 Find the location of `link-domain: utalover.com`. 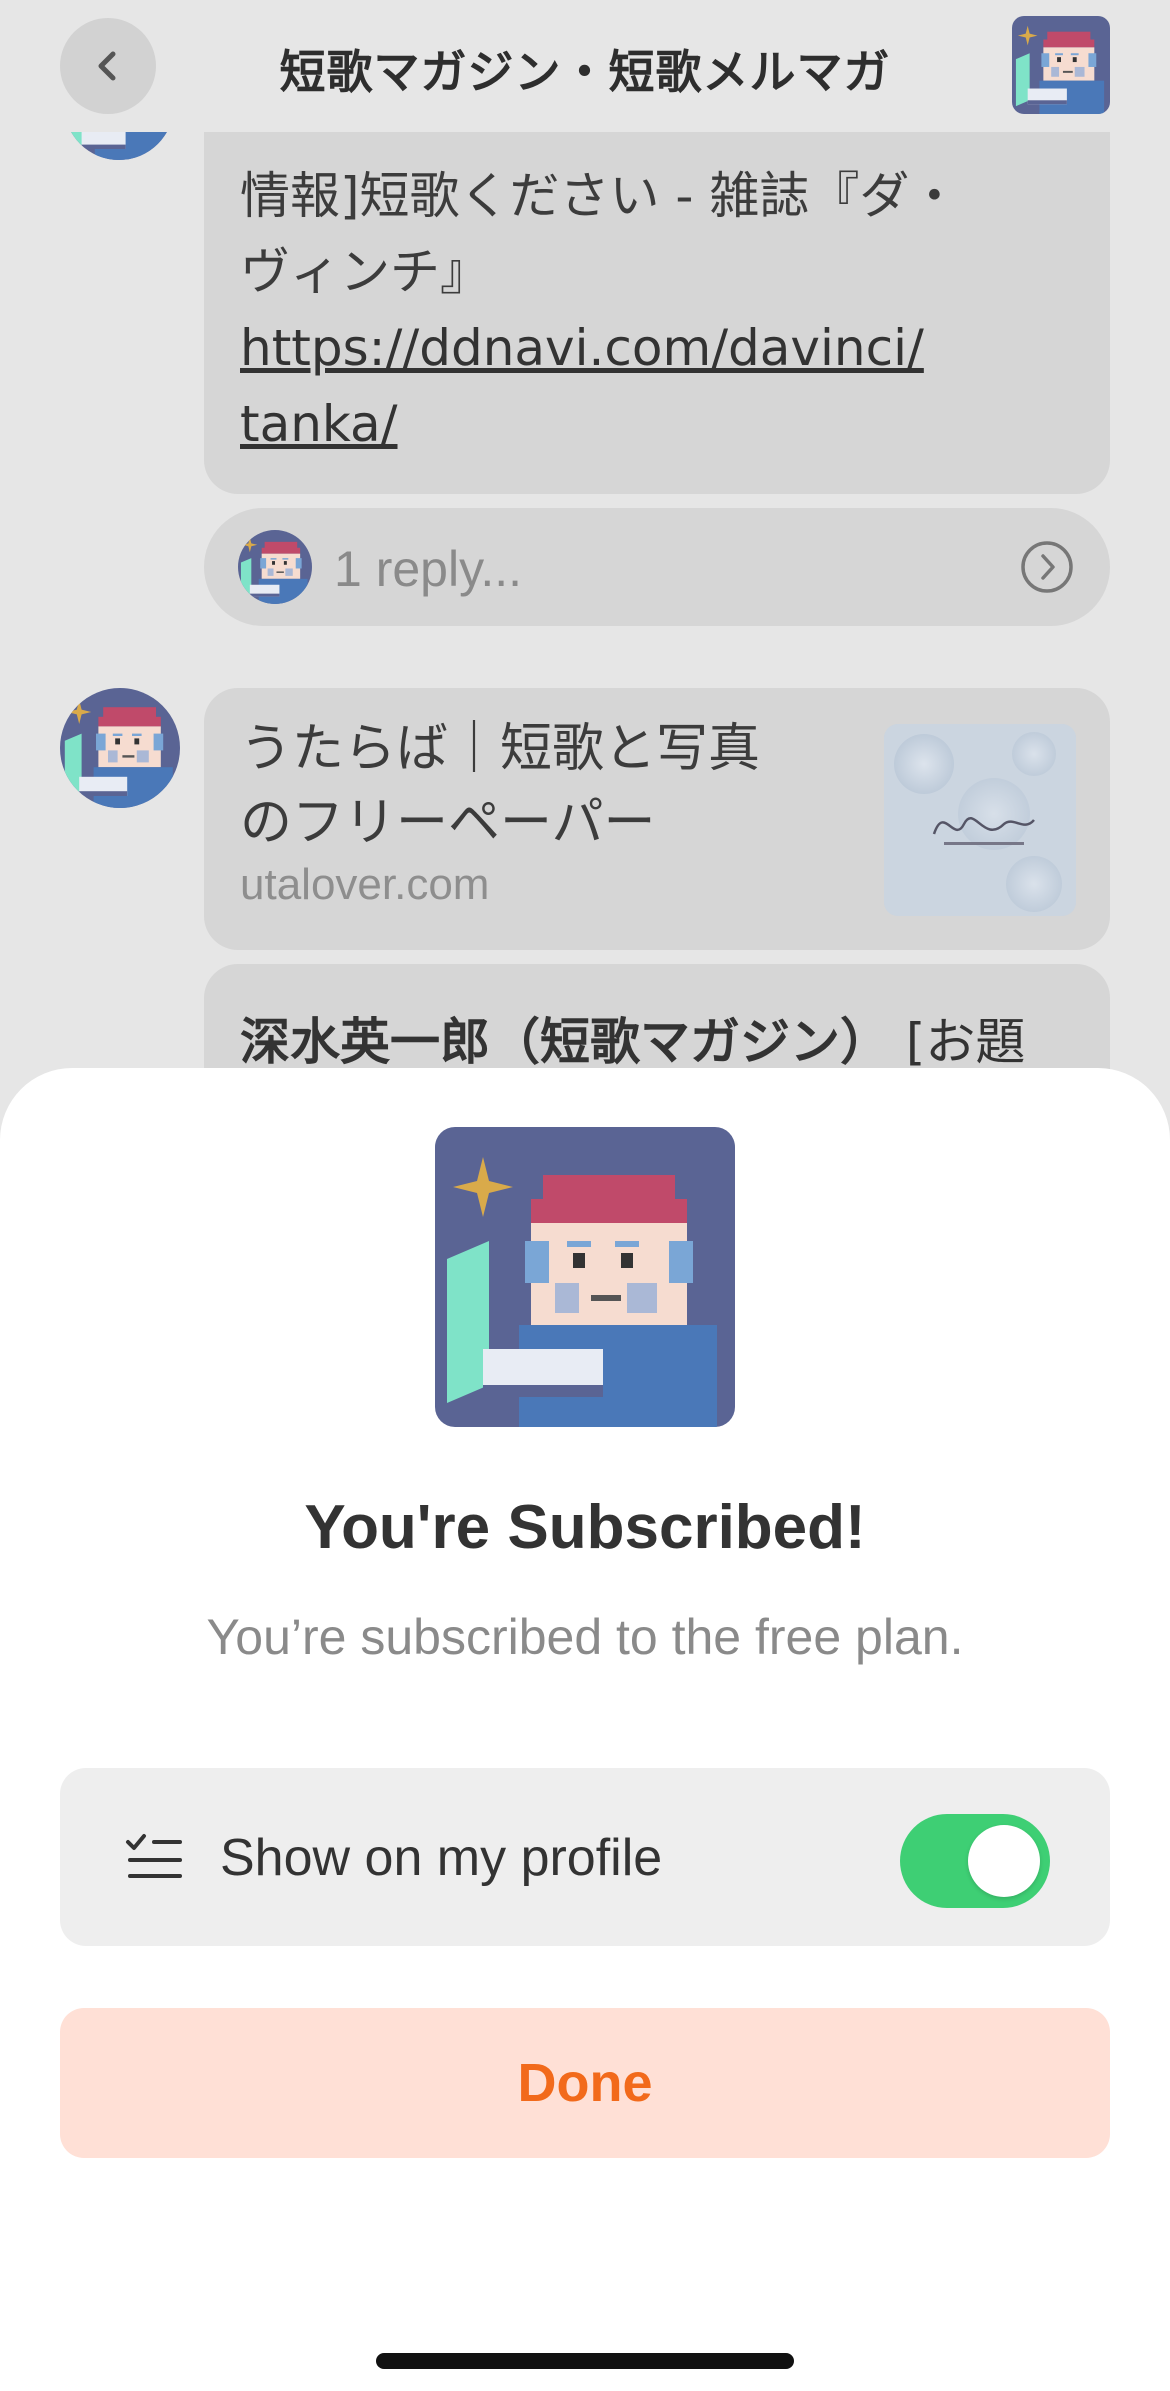

link-domain: utalover.com is located at coordinates (365, 884).